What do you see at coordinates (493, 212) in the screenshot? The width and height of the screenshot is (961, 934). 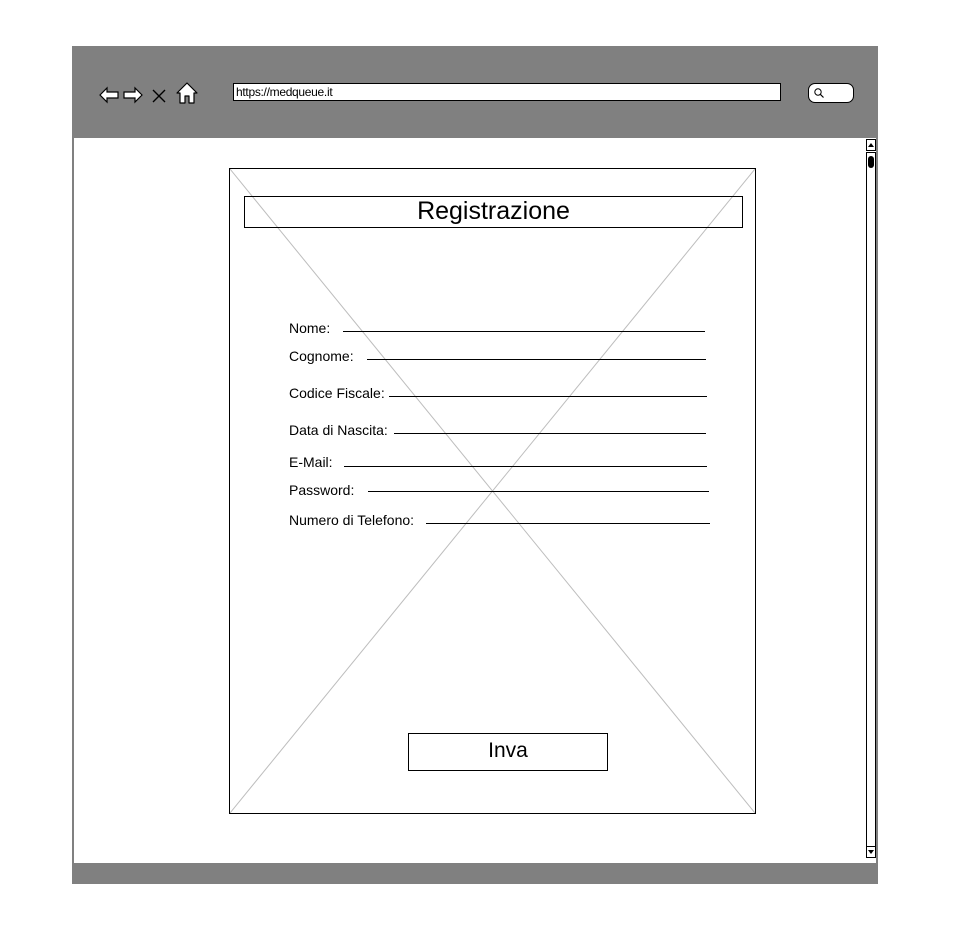 I see `page-title: Registrazione` at bounding box center [493, 212].